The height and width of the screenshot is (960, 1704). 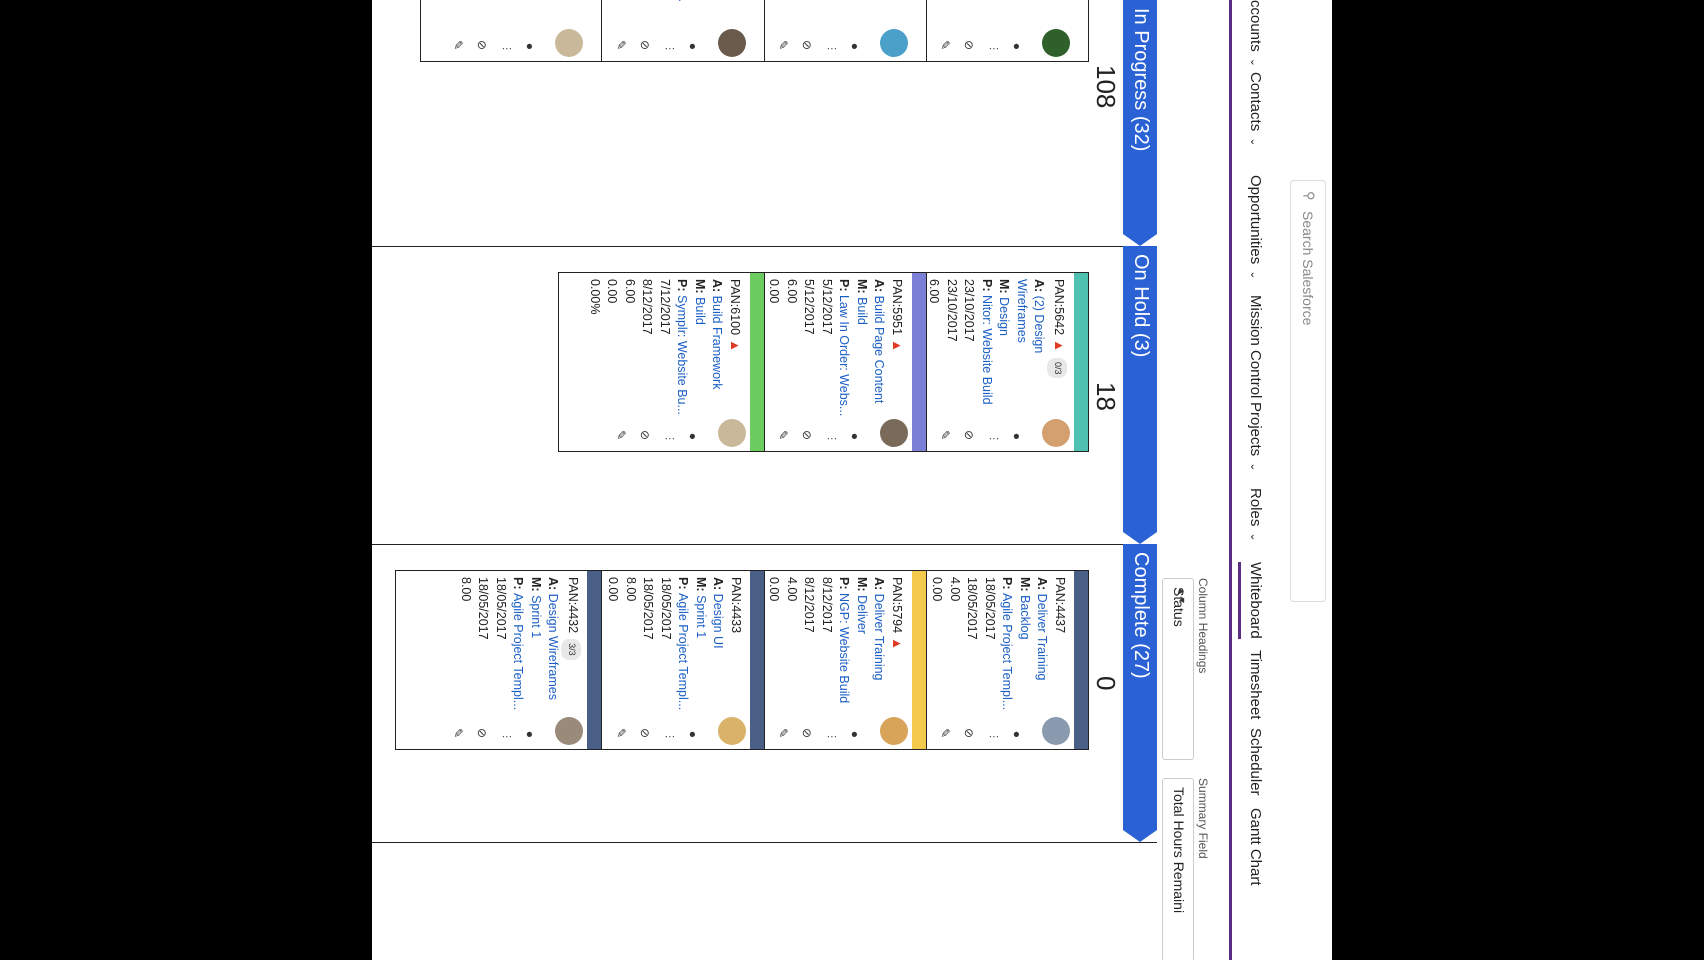 What do you see at coordinates (735, 349) in the screenshot?
I see `card-id: PAN:6100▲` at bounding box center [735, 349].